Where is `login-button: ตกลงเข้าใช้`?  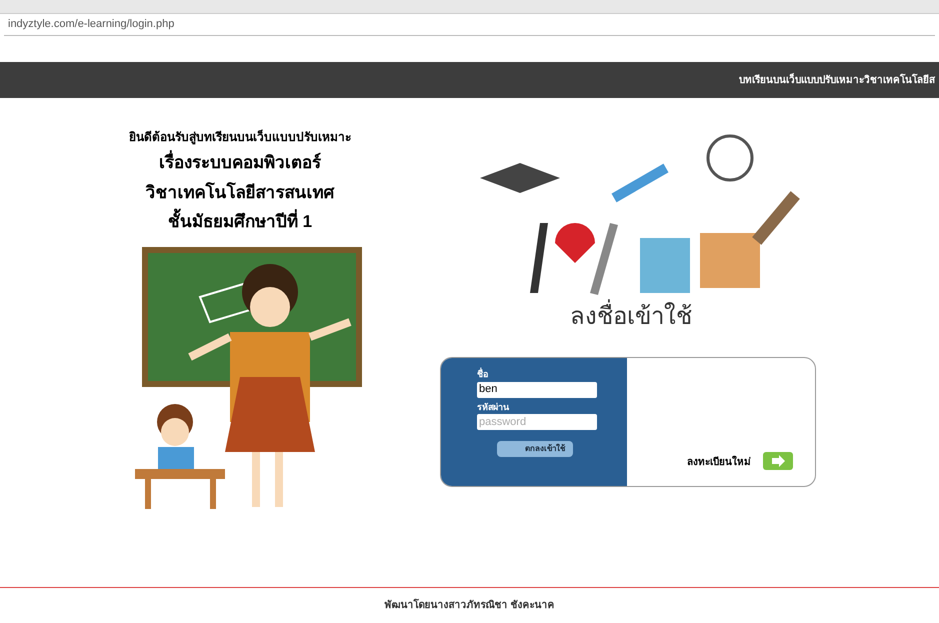 login-button: ตกลงเข้าใช้ is located at coordinates (535, 449).